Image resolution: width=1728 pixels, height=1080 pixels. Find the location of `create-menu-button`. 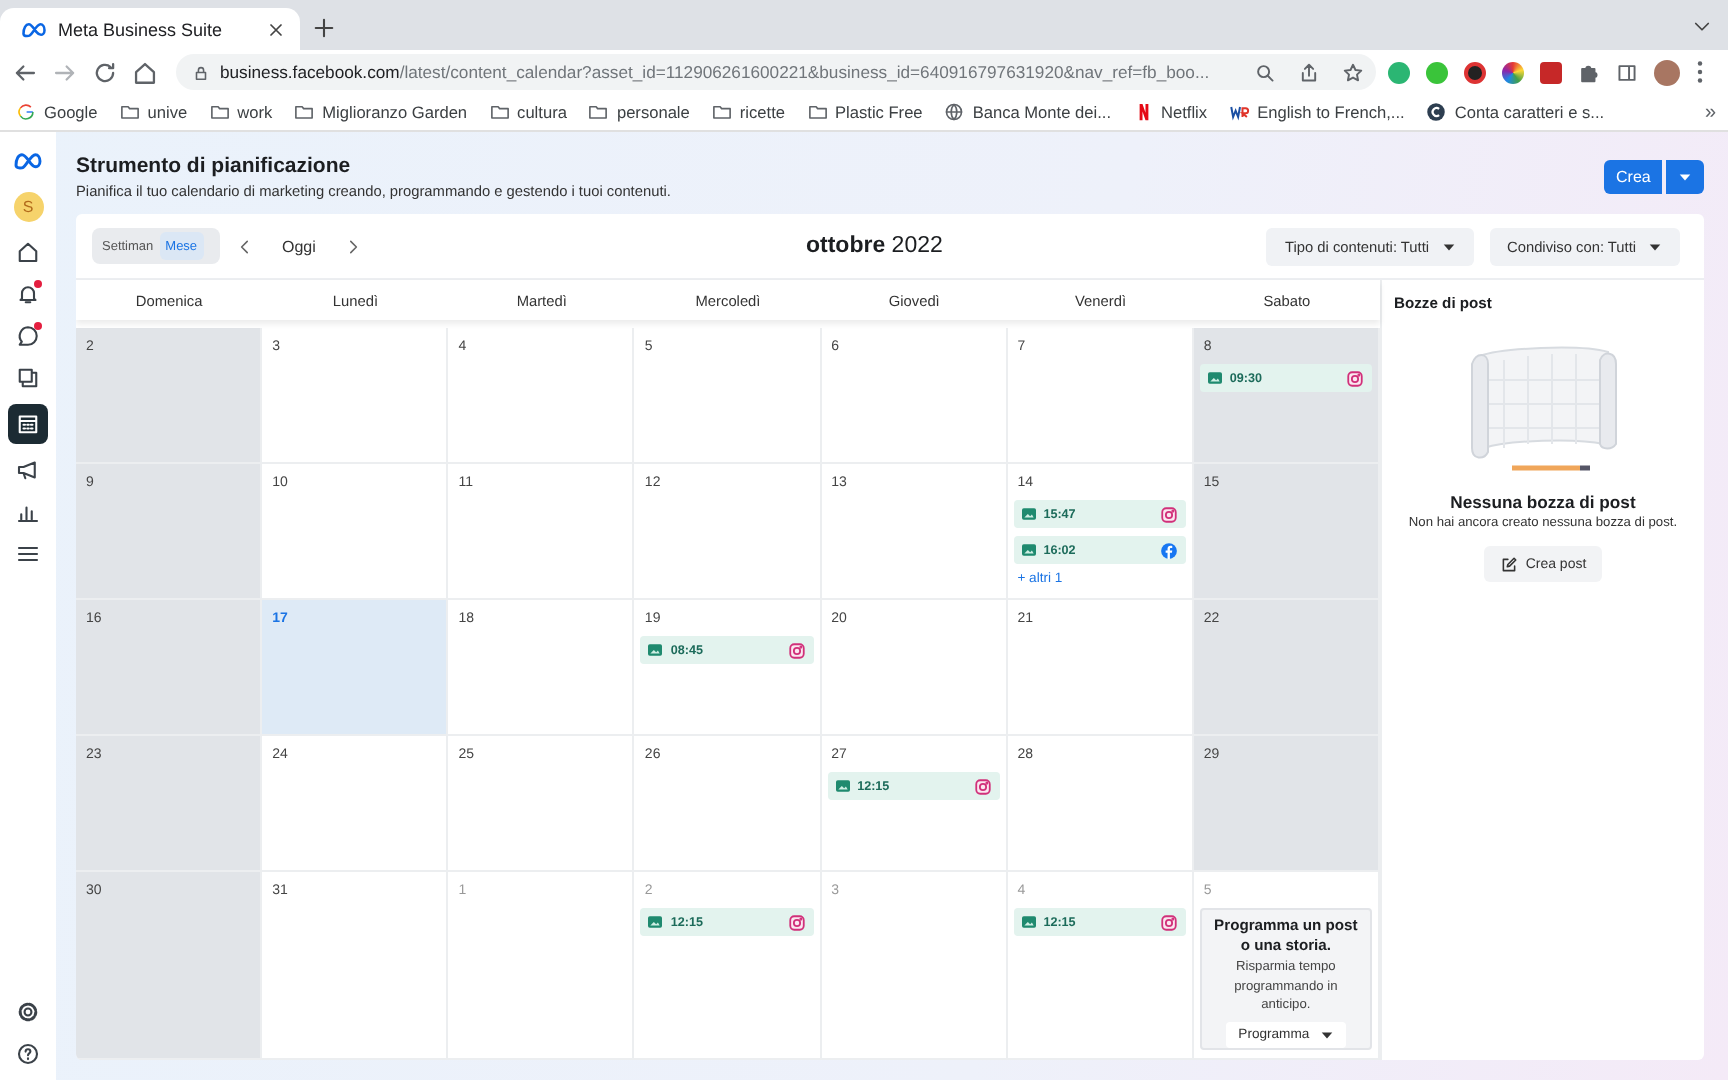

create-menu-button is located at coordinates (1685, 176).